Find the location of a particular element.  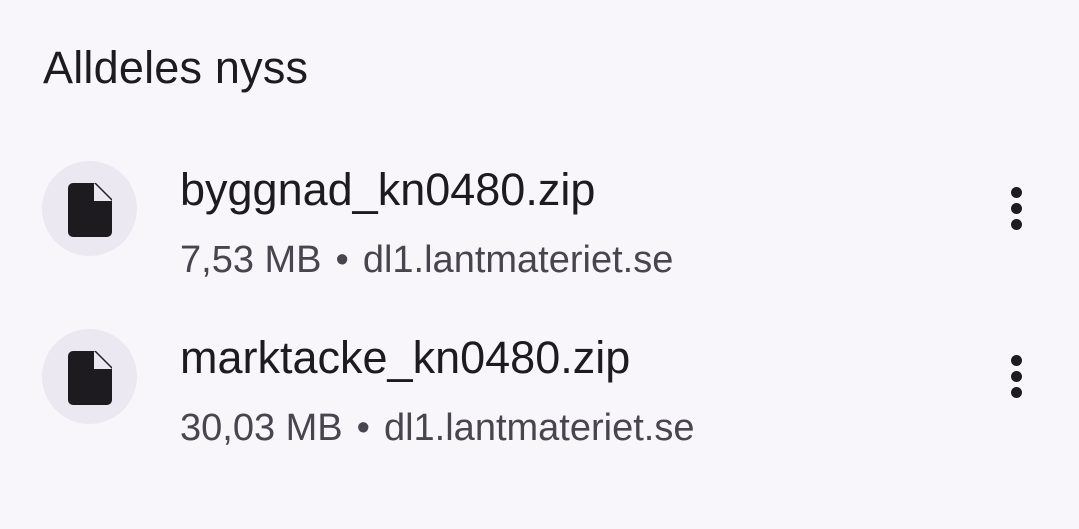

file-size: 30,03 MB is located at coordinates (261, 428).